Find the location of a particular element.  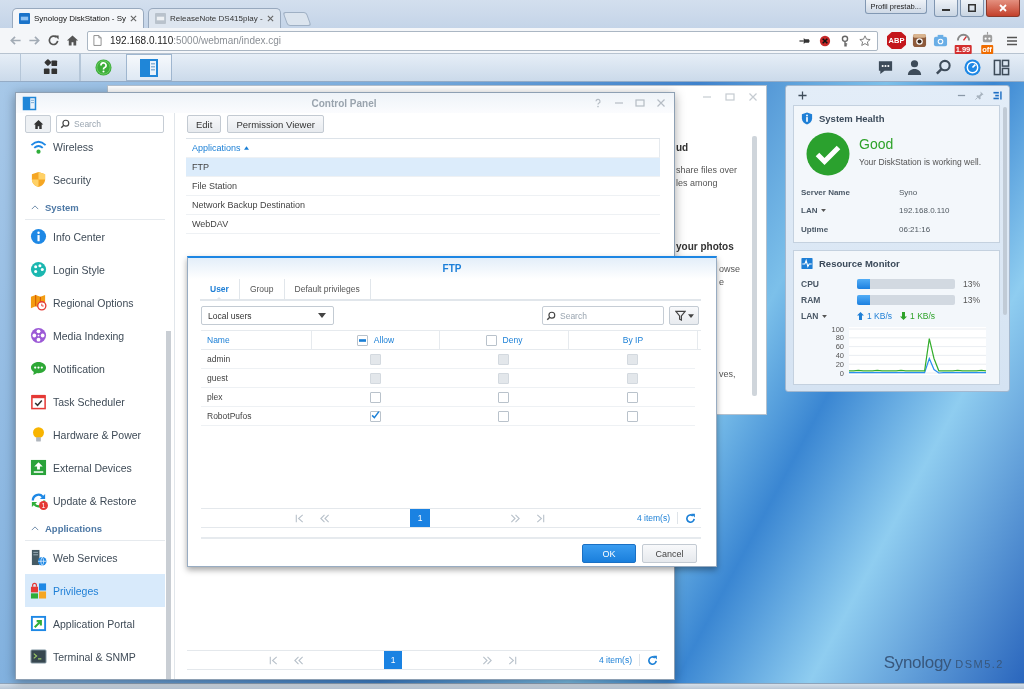

minimize-button is located at coordinates (946, 8).